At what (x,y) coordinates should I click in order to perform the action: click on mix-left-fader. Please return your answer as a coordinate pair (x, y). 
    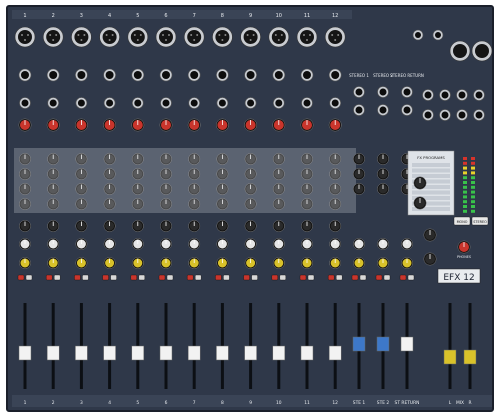
    Looking at the image, I should click on (450, 357).